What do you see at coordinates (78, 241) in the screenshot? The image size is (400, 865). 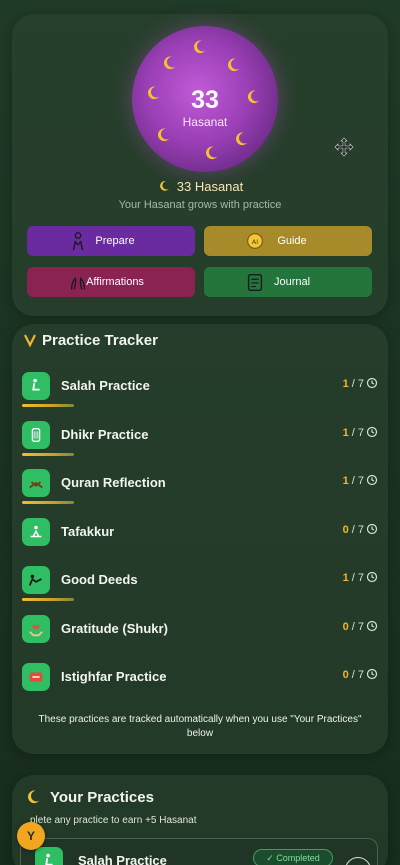 I see `person-praying-icon` at bounding box center [78, 241].